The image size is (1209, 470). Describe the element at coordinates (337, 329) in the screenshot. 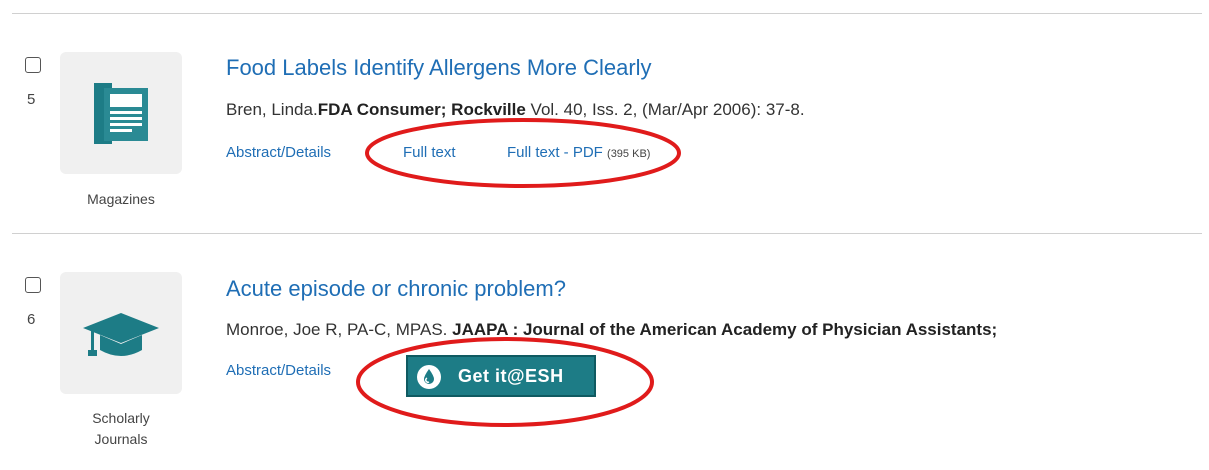

I see `author: Monroe, Joe R, PA-C, MPAS.` at that location.